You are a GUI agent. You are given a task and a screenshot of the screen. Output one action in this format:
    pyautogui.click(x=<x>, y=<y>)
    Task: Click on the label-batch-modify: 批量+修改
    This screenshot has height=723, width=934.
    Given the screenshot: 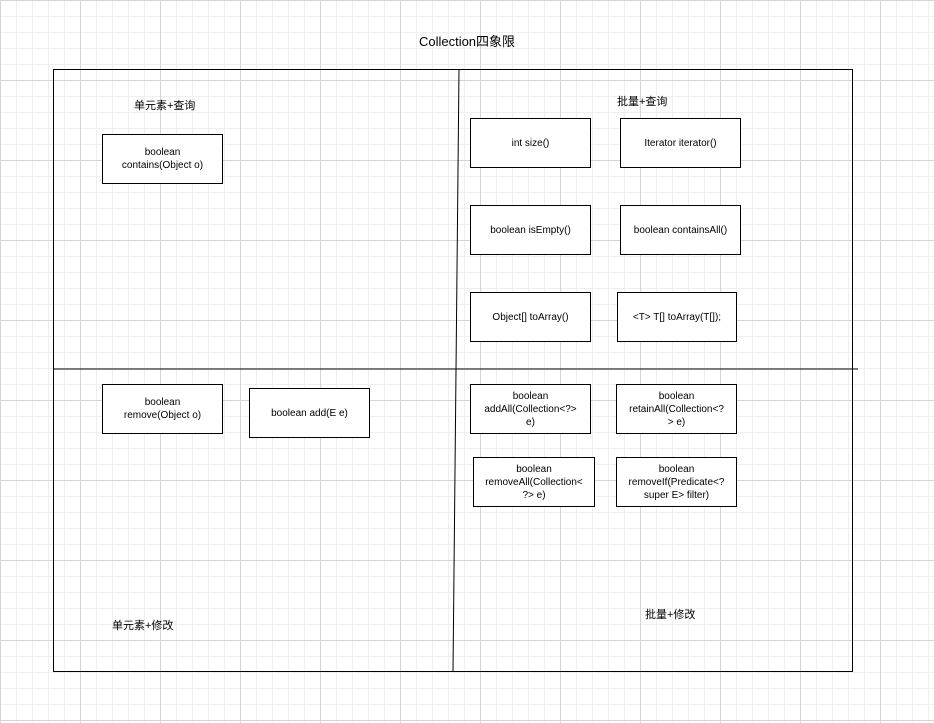 What is the action you would take?
    pyautogui.click(x=670, y=615)
    